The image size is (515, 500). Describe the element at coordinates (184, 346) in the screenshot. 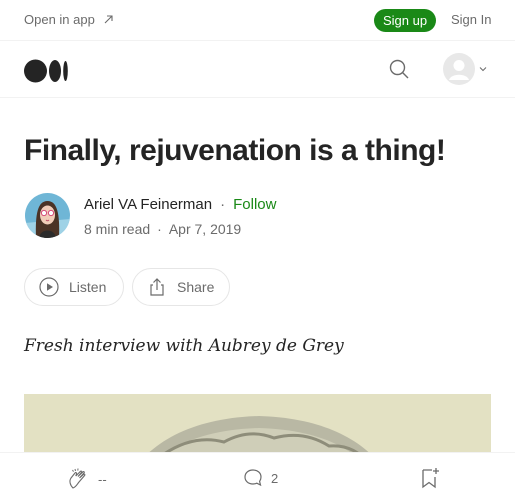

I see `article-subtitle: Fresh interview with Aubrey de Grey` at that location.